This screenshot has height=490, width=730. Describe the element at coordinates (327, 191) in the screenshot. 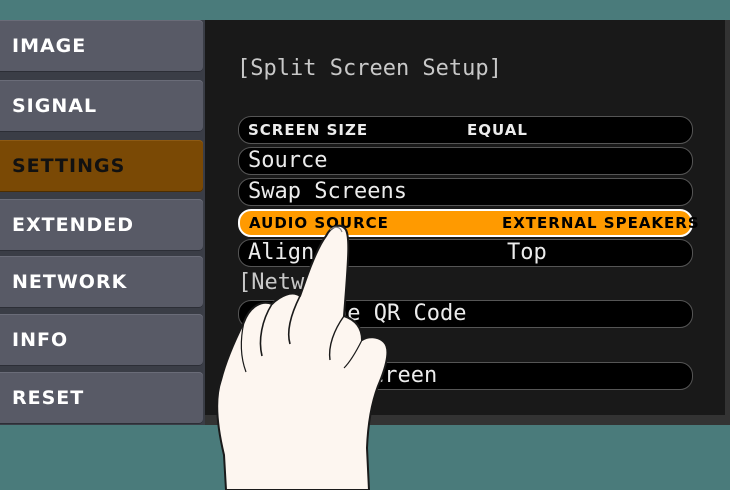

I see `swap-screens-label: Swap Screens` at that location.